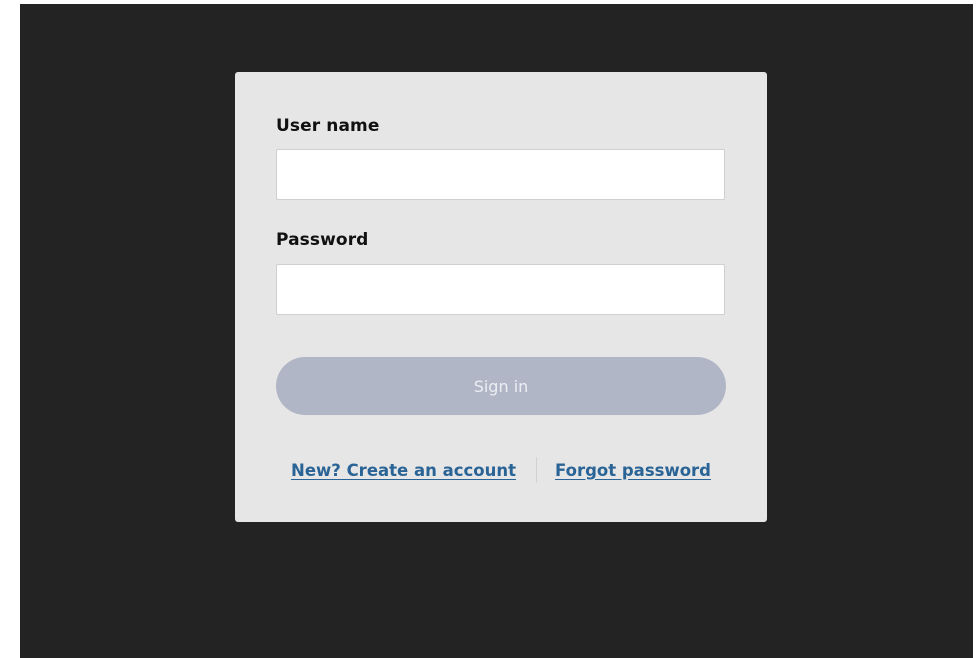  Describe the element at coordinates (537, 470) in the screenshot. I see `link-divider` at that location.